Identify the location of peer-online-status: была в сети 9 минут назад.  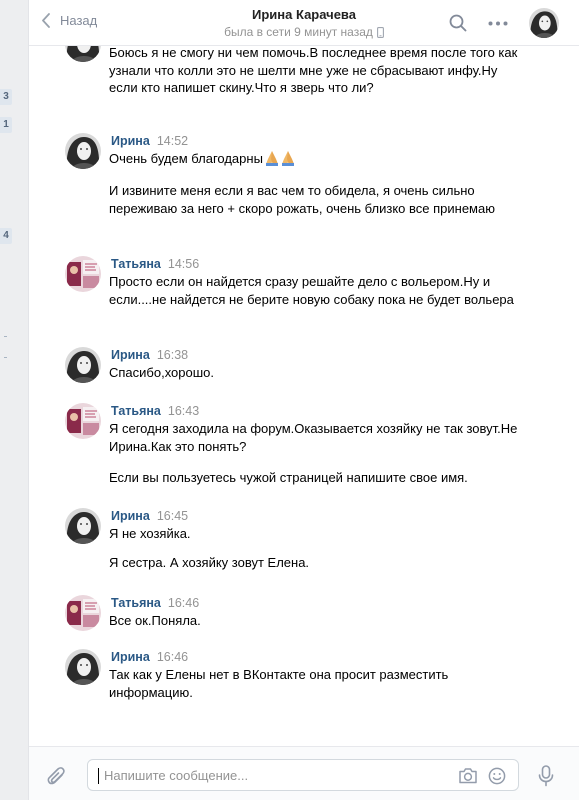
(304, 32).